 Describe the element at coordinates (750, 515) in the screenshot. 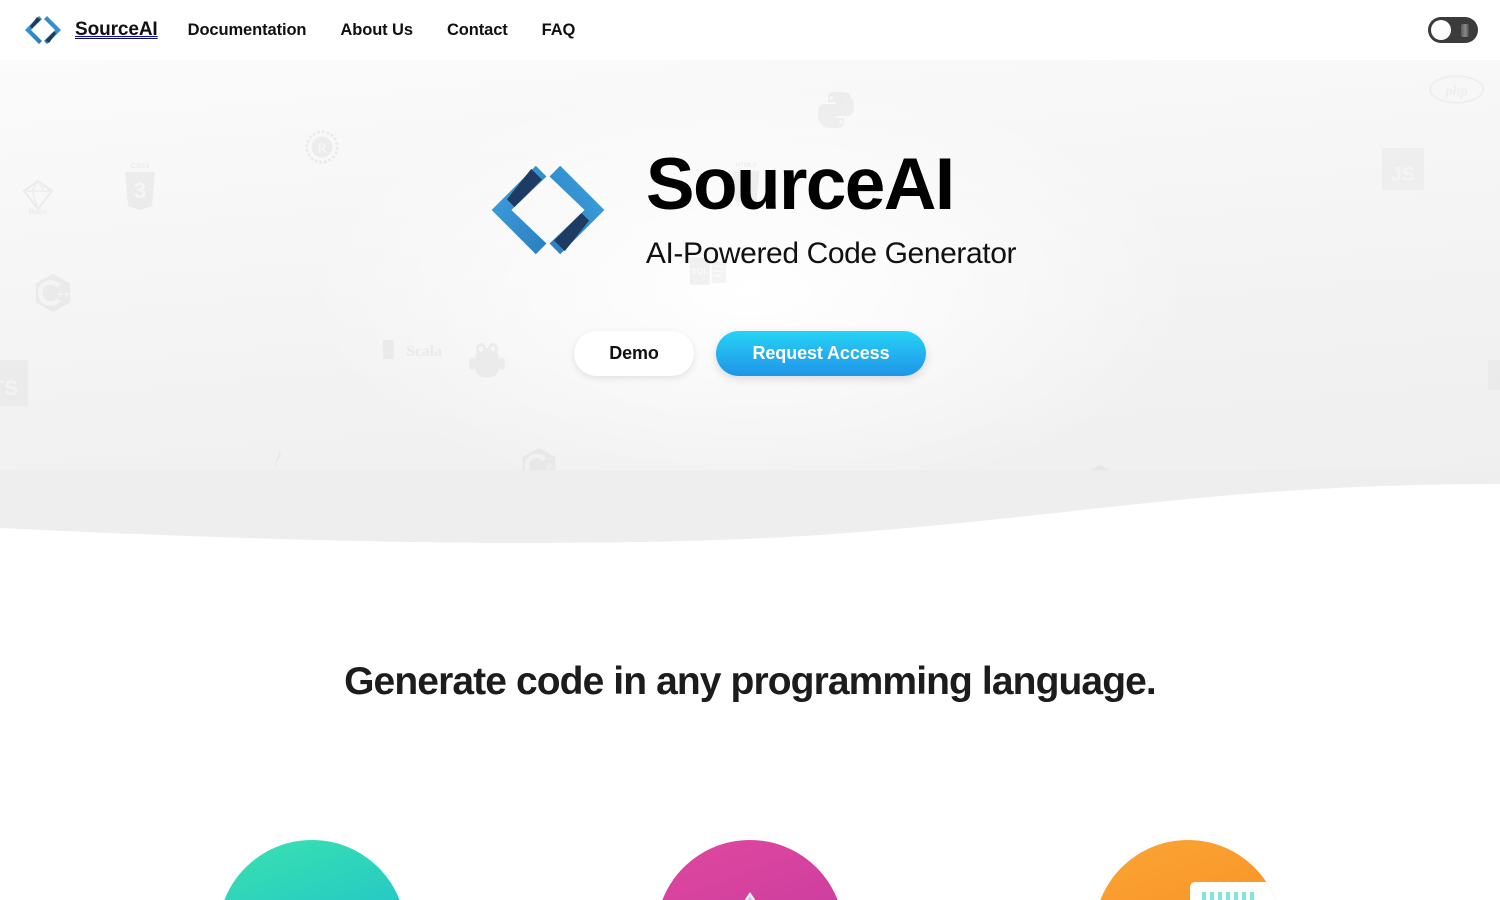

I see `wave-divider` at that location.